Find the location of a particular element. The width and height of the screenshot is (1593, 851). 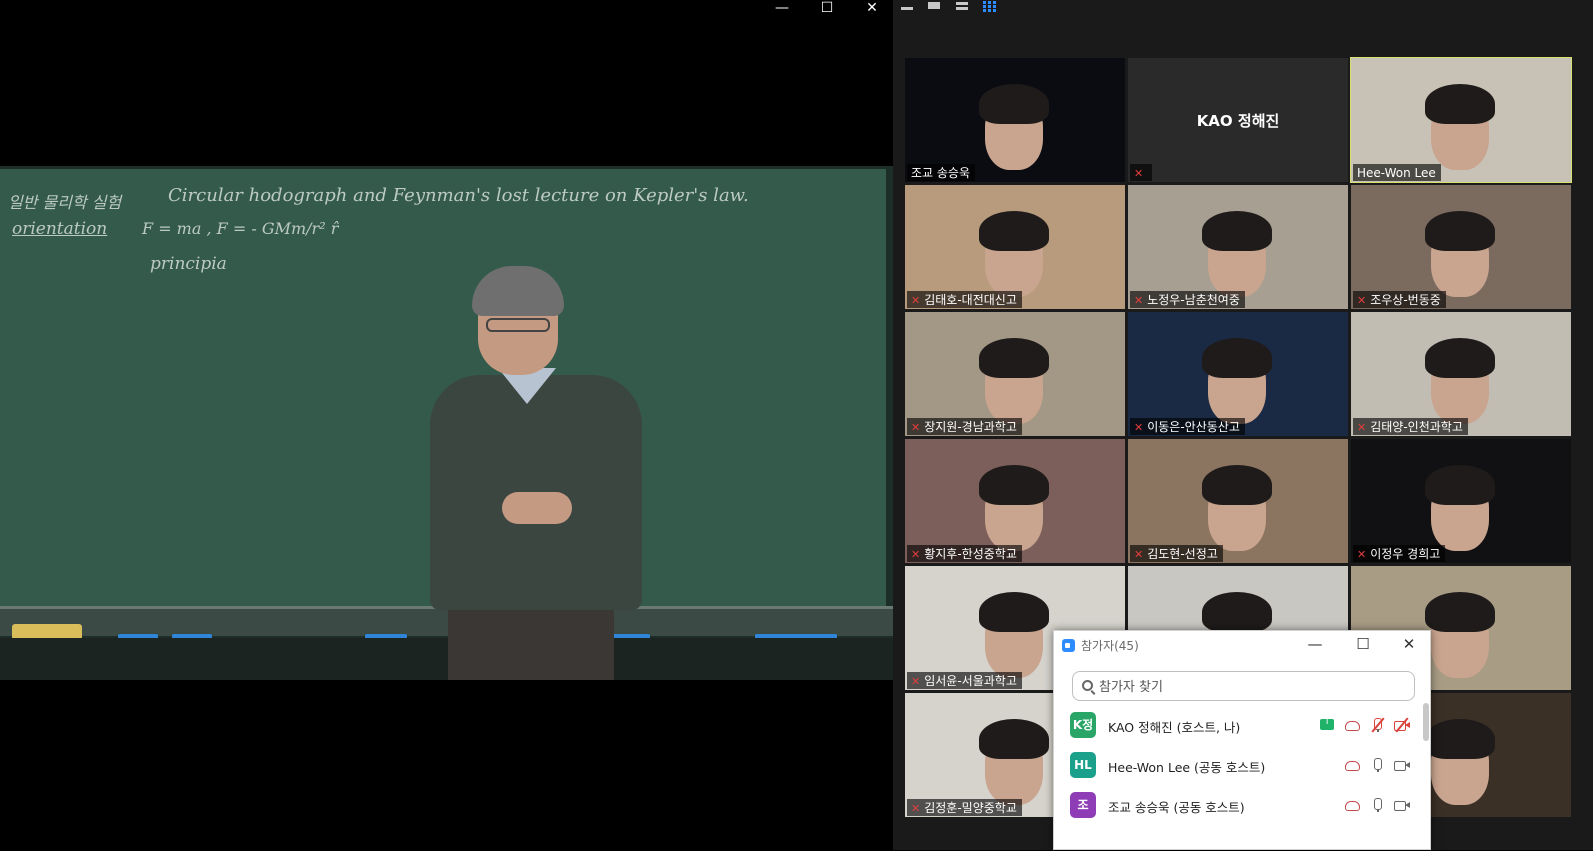

tile-name-label: ✕ 김태양-인천과학고 is located at coordinates (1410, 426).